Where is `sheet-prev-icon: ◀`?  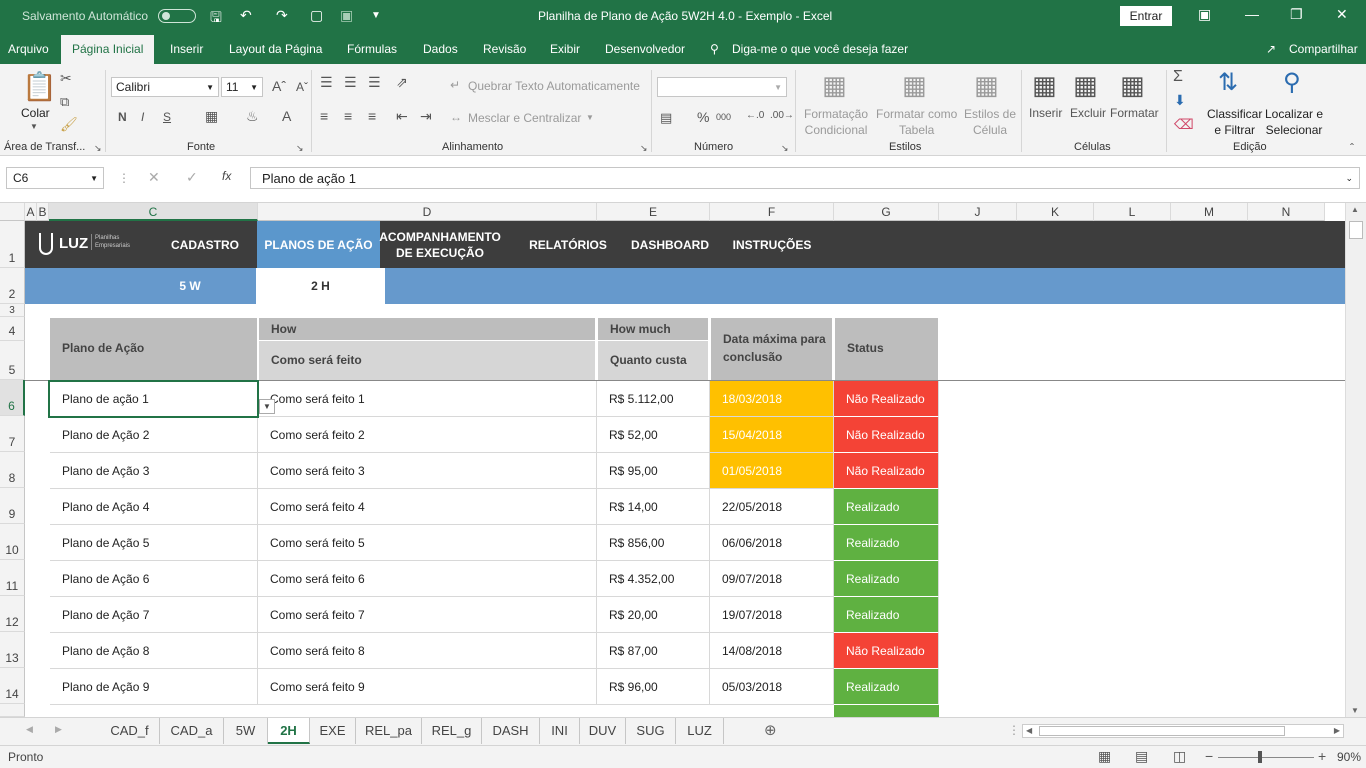
sheet-prev-icon: ◀ is located at coordinates (29, 729).